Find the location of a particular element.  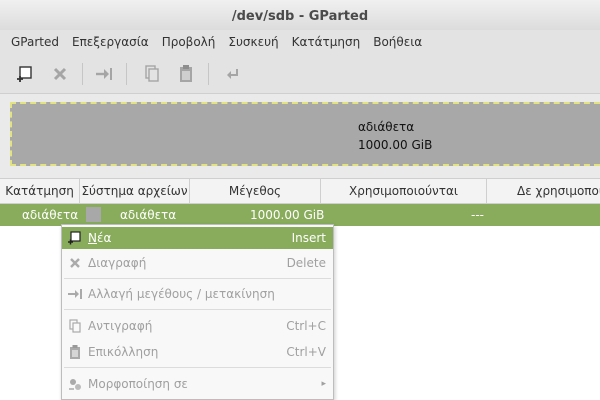

new-partition-button is located at coordinates (25, 74).